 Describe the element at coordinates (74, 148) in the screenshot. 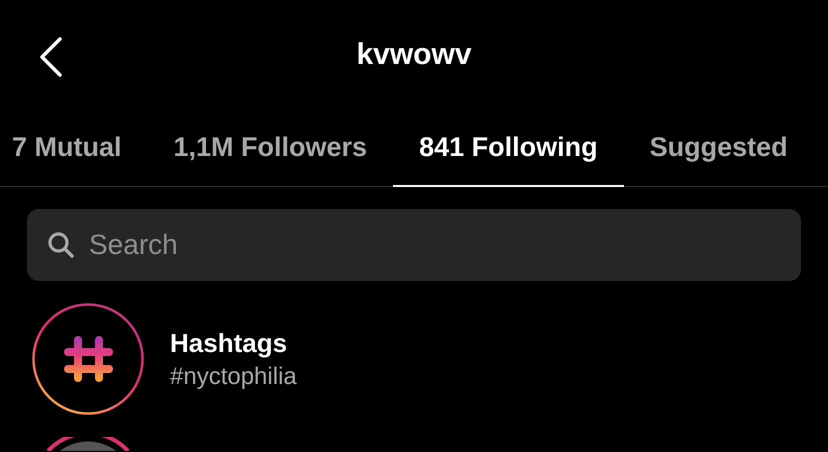

I see `tab: 7 Mutual` at that location.